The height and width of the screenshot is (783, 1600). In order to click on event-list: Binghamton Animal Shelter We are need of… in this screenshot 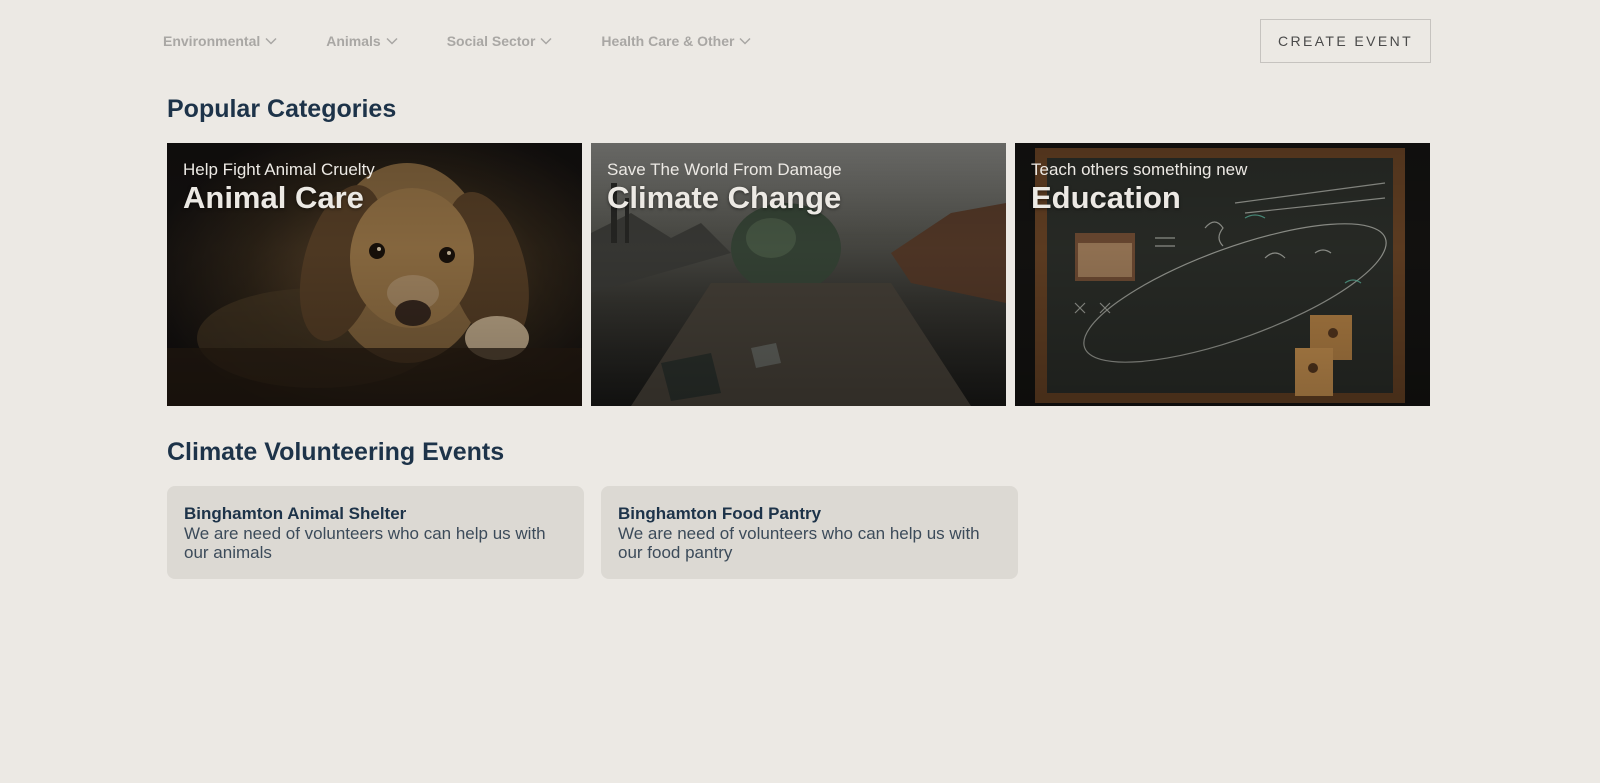, I will do `click(592, 532)`.